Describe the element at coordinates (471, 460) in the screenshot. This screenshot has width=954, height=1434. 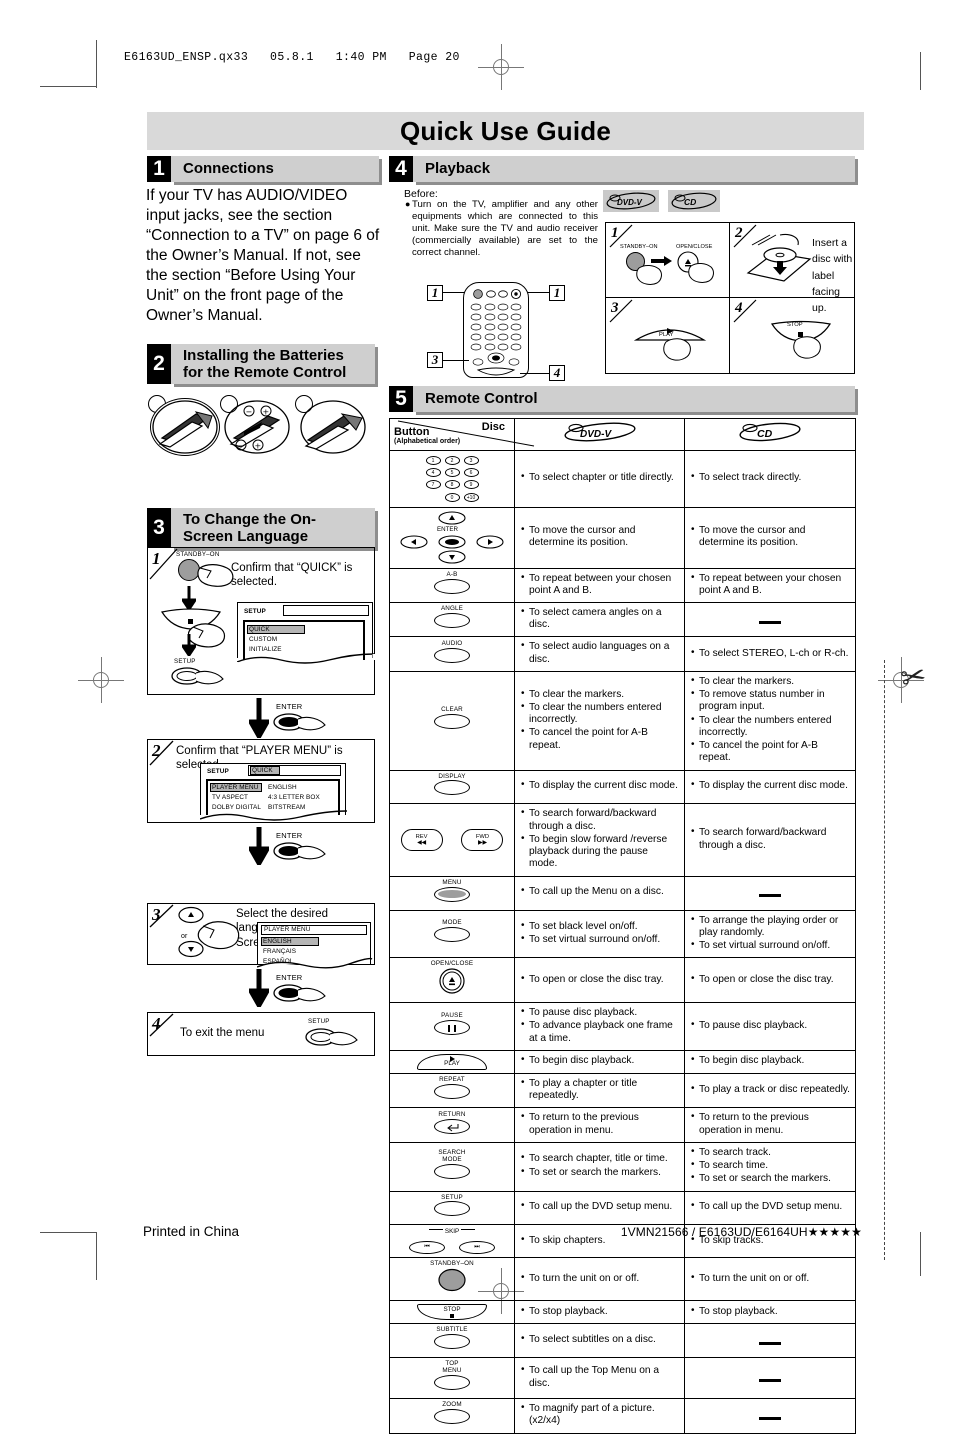
I see `number-key: 3` at that location.